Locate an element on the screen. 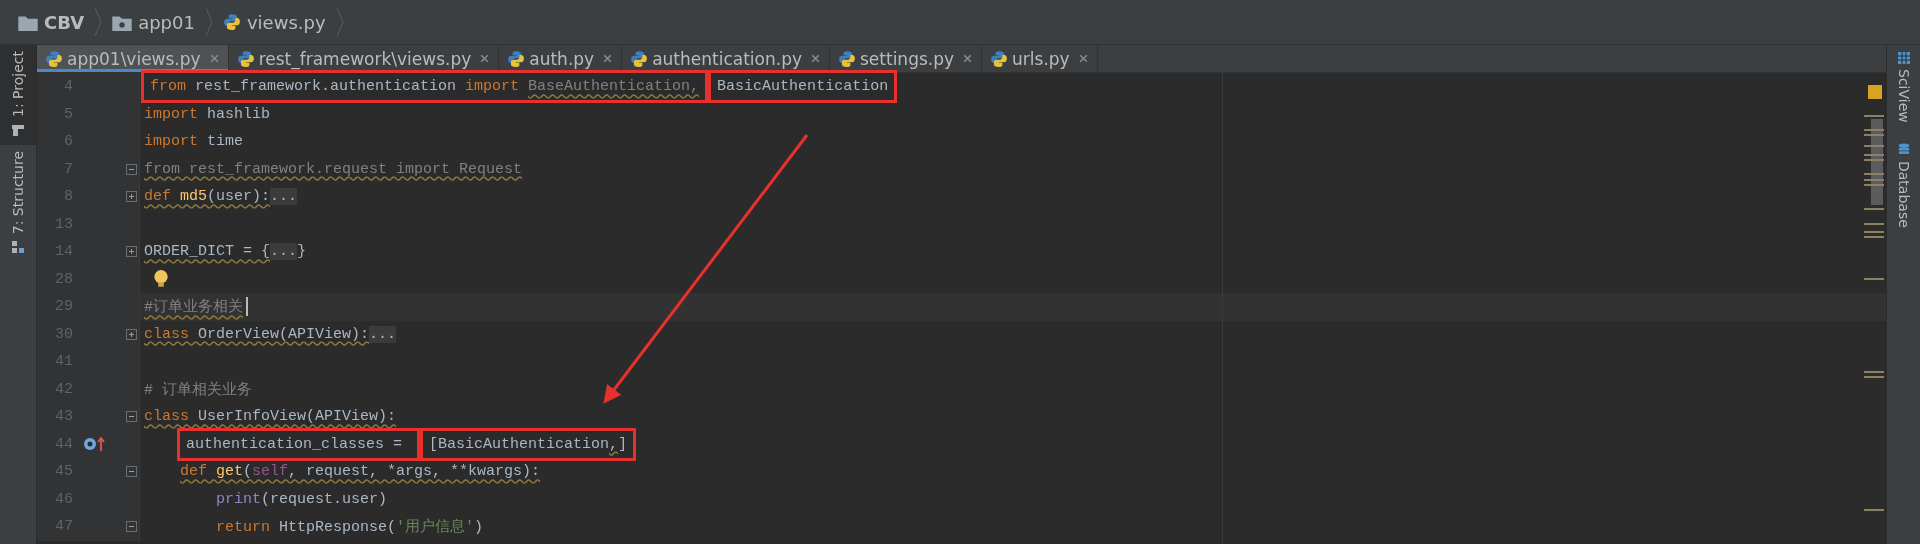 This screenshot has width=1920, height=544. code-text: ORDER_DICT = {...} is located at coordinates (225, 252).